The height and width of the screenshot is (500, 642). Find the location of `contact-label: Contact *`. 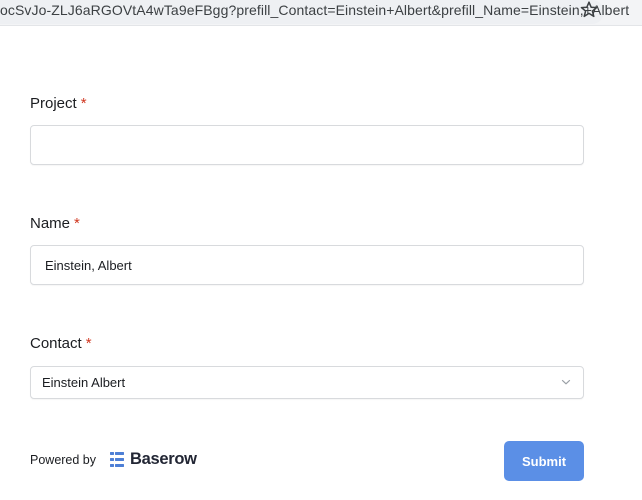

contact-label: Contact * is located at coordinates (61, 343).